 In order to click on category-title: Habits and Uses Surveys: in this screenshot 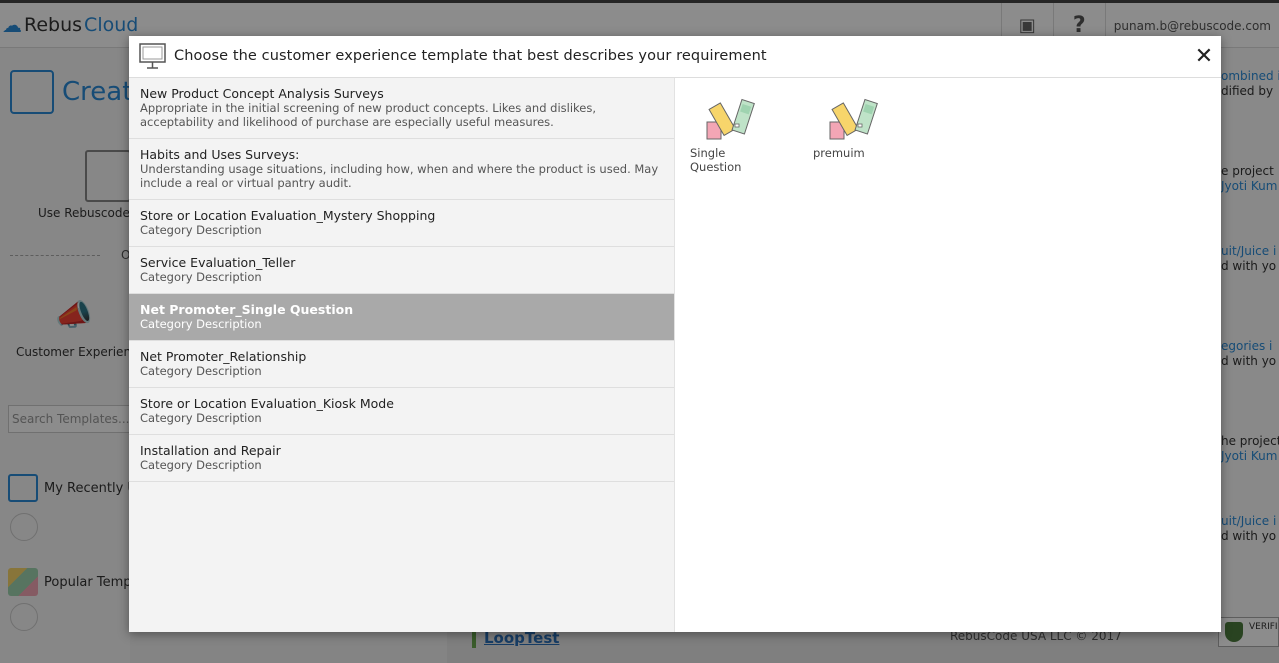, I will do `click(220, 154)`.